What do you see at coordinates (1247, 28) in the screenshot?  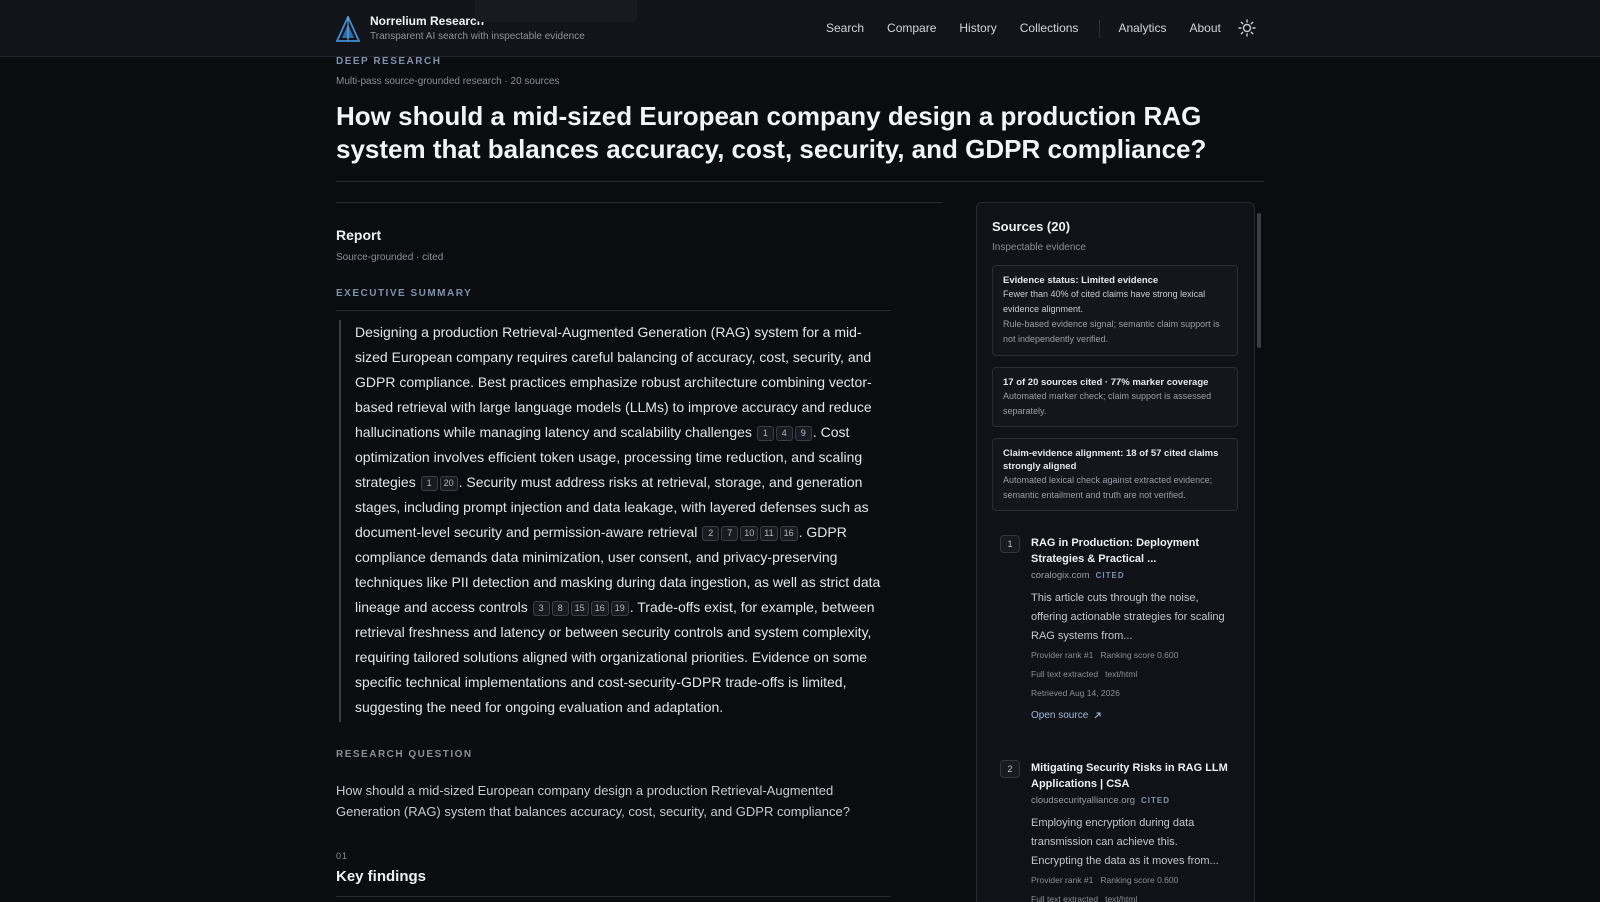 I see `sun-icon` at bounding box center [1247, 28].